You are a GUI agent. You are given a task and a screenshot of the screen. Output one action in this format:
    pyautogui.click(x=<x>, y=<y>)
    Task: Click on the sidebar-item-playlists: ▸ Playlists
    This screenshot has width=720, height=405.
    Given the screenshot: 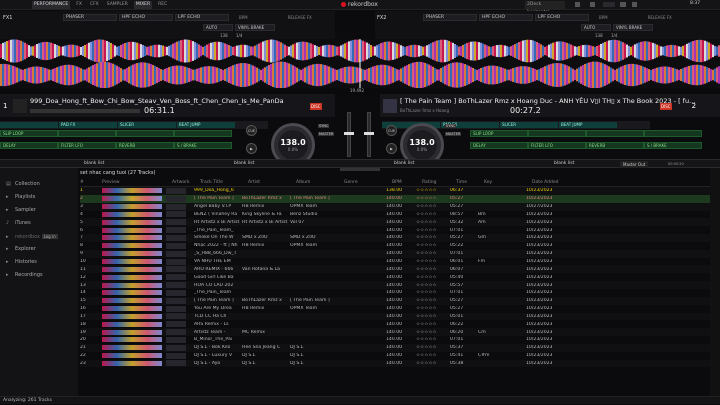 What is the action you would take?
    pyautogui.click(x=39, y=197)
    